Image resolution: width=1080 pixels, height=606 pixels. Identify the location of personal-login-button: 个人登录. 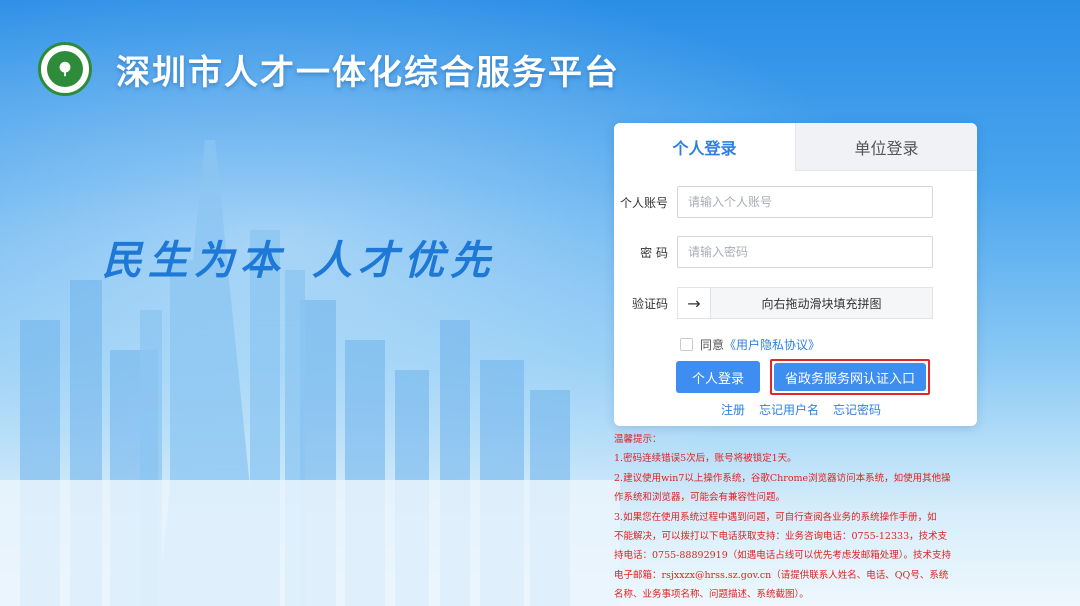
(718, 377).